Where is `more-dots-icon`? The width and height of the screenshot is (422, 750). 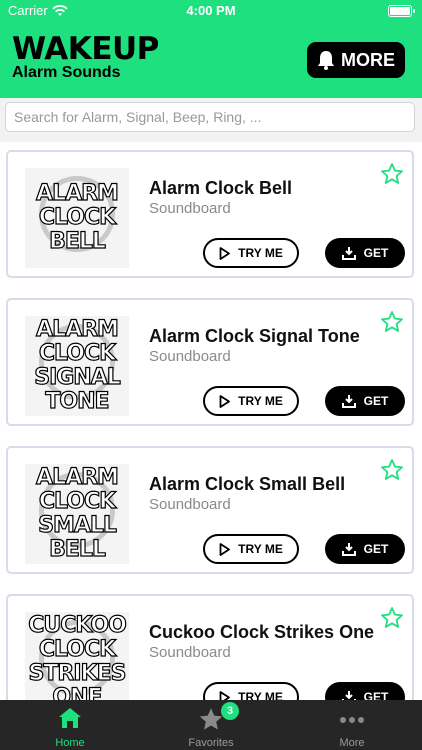 more-dots-icon is located at coordinates (352, 720).